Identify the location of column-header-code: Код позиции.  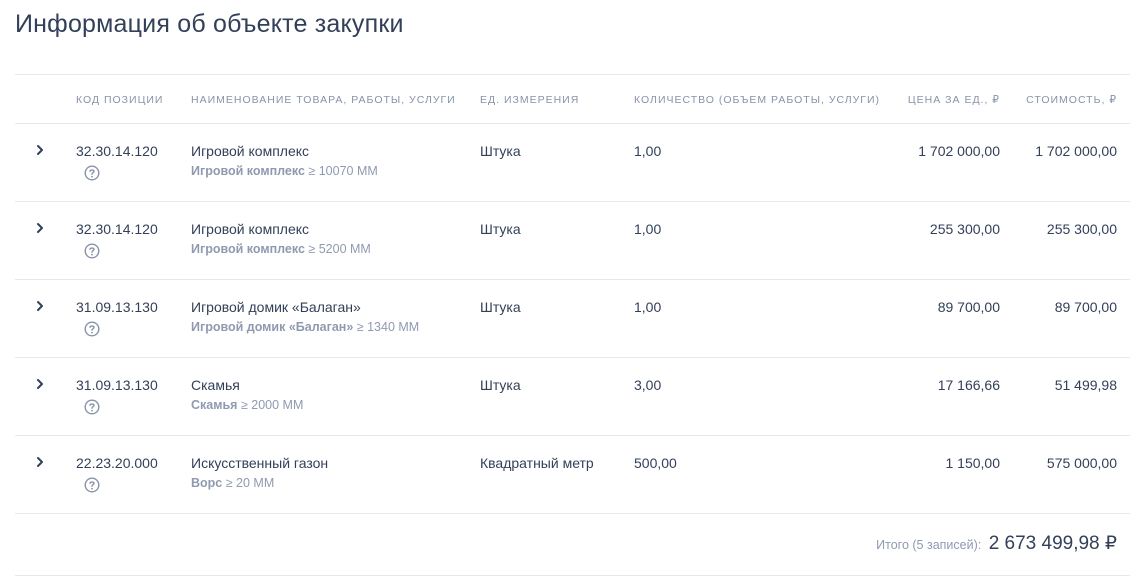
(120, 100).